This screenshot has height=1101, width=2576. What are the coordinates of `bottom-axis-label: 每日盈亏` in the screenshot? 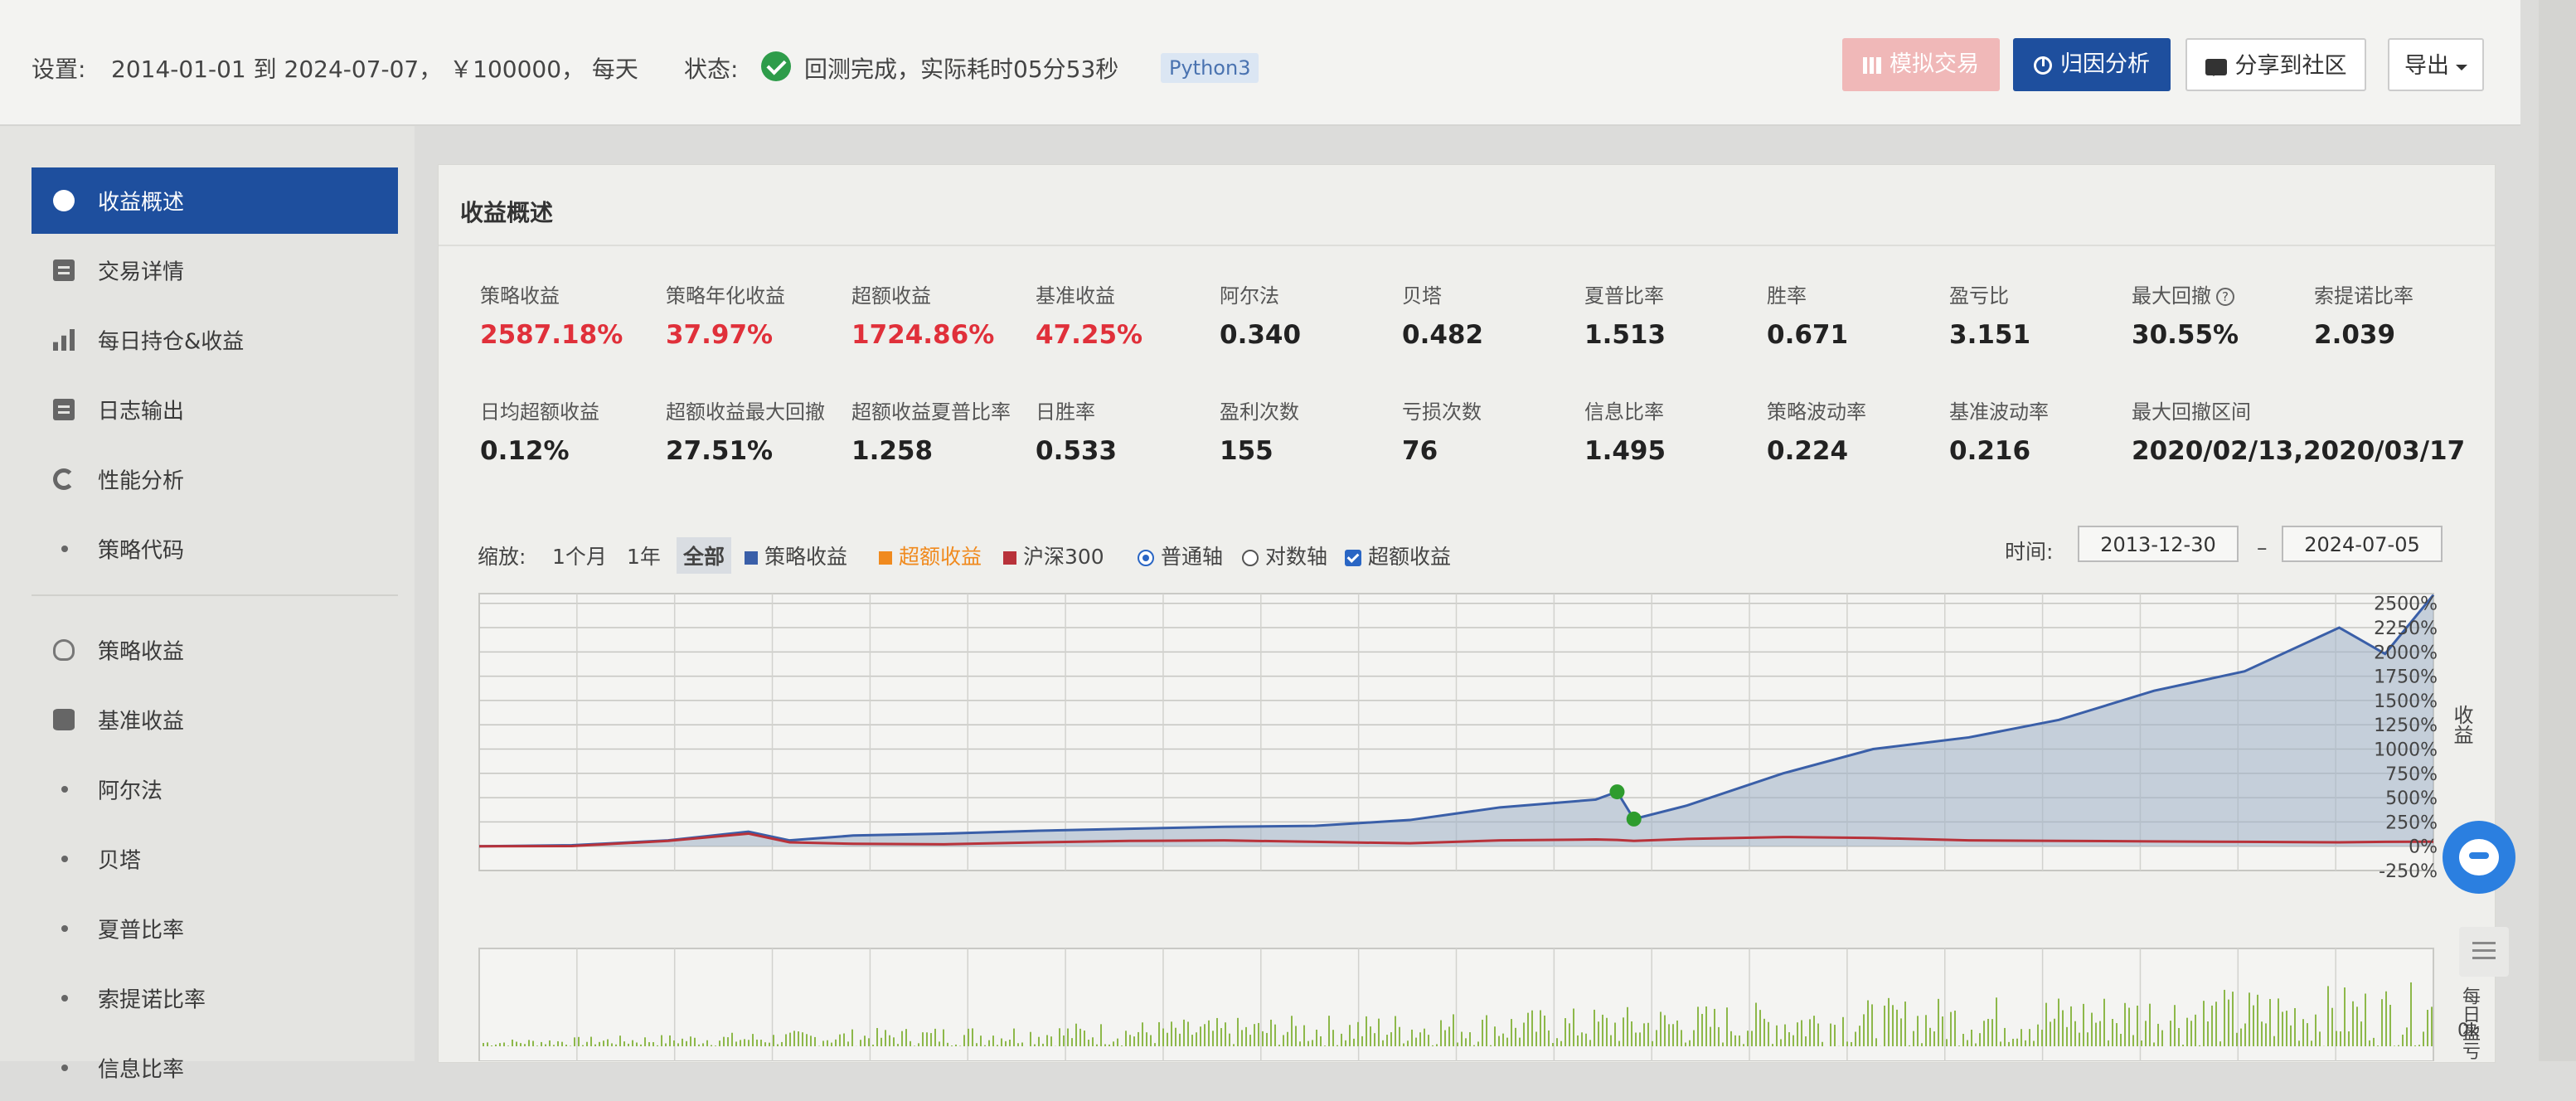 It's located at (2469, 1023).